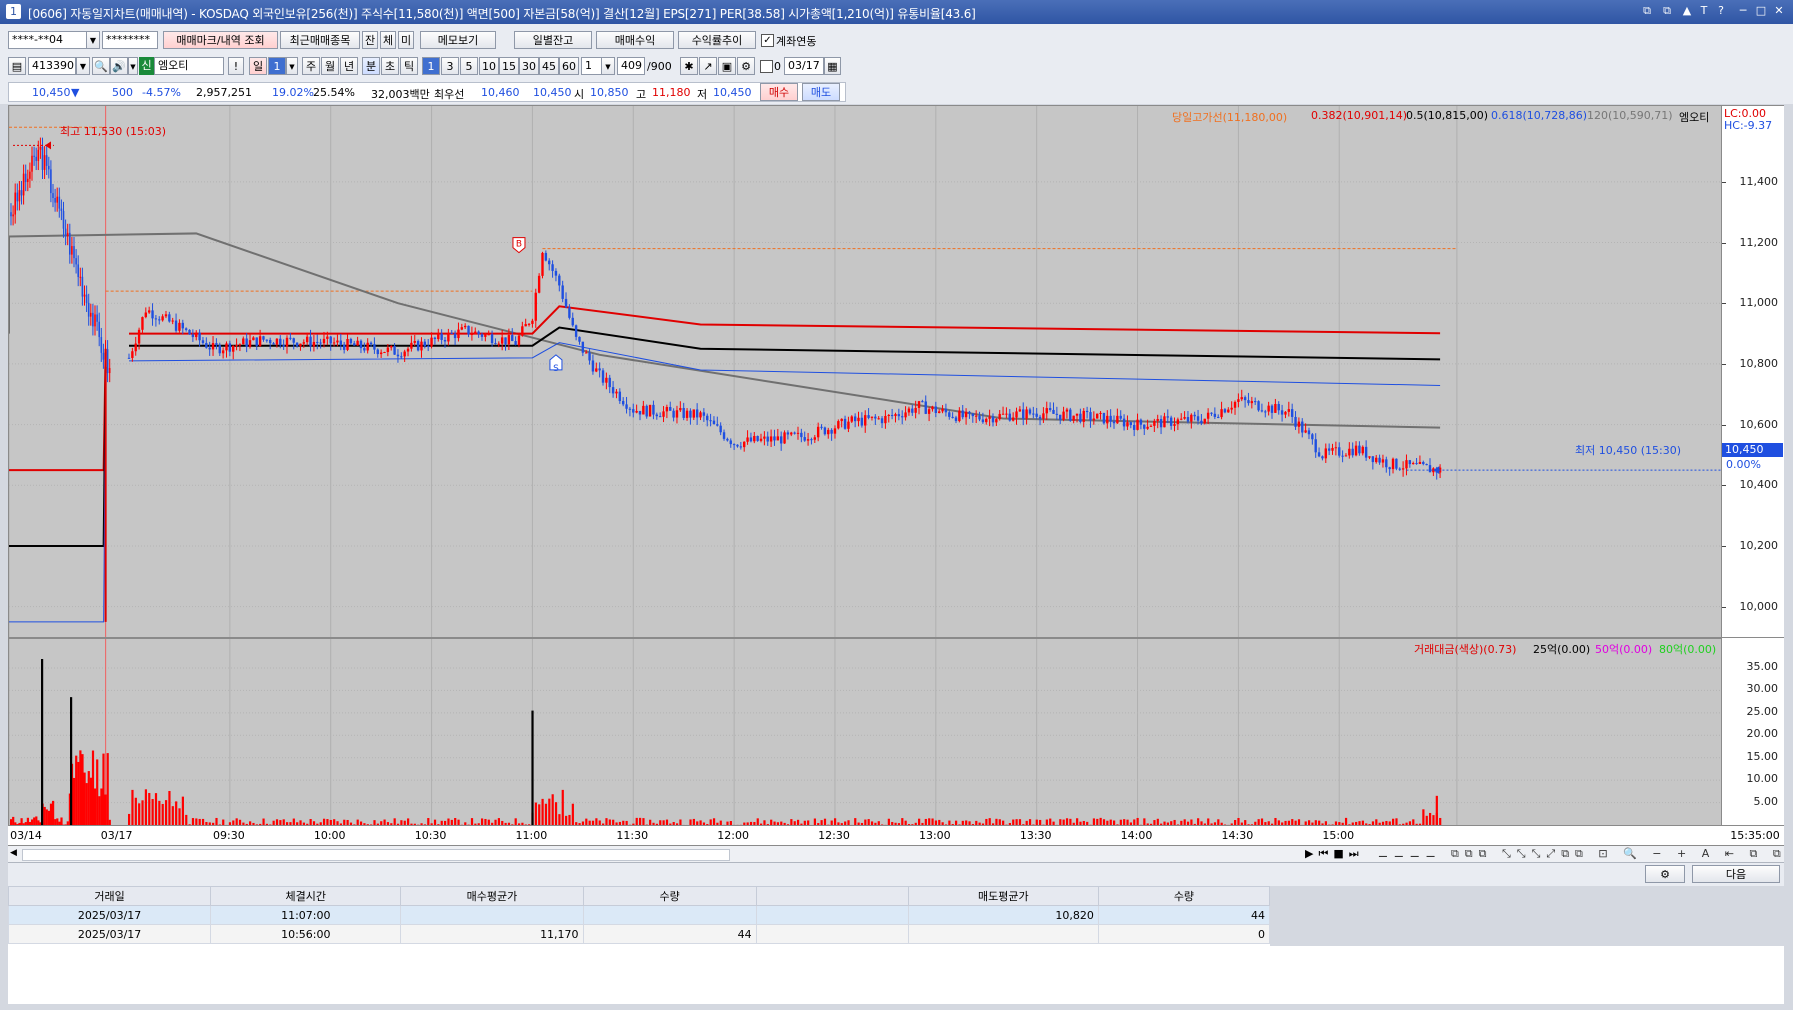 The height and width of the screenshot is (1010, 1793). I want to click on unfilled-button: 미, so click(406, 40).